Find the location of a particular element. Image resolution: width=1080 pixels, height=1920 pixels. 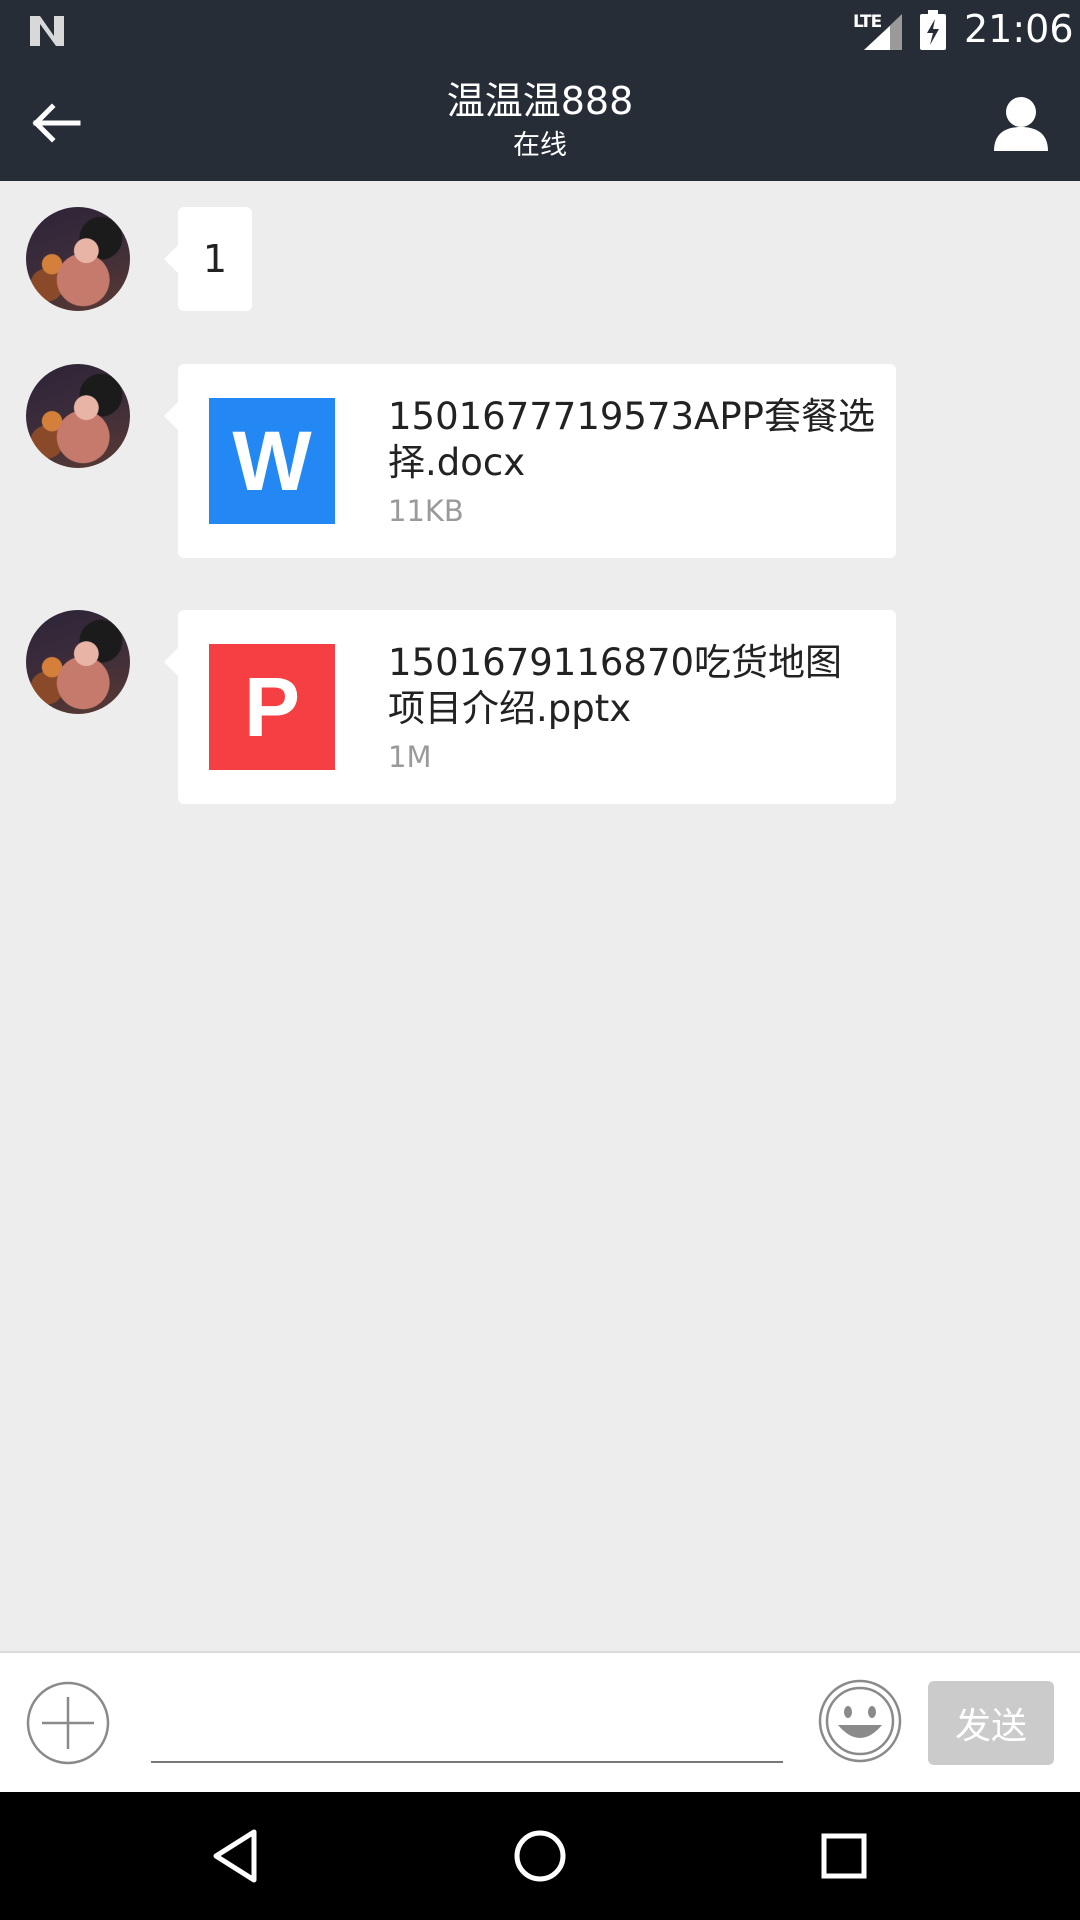

circle-home-icon is located at coordinates (540, 1856).